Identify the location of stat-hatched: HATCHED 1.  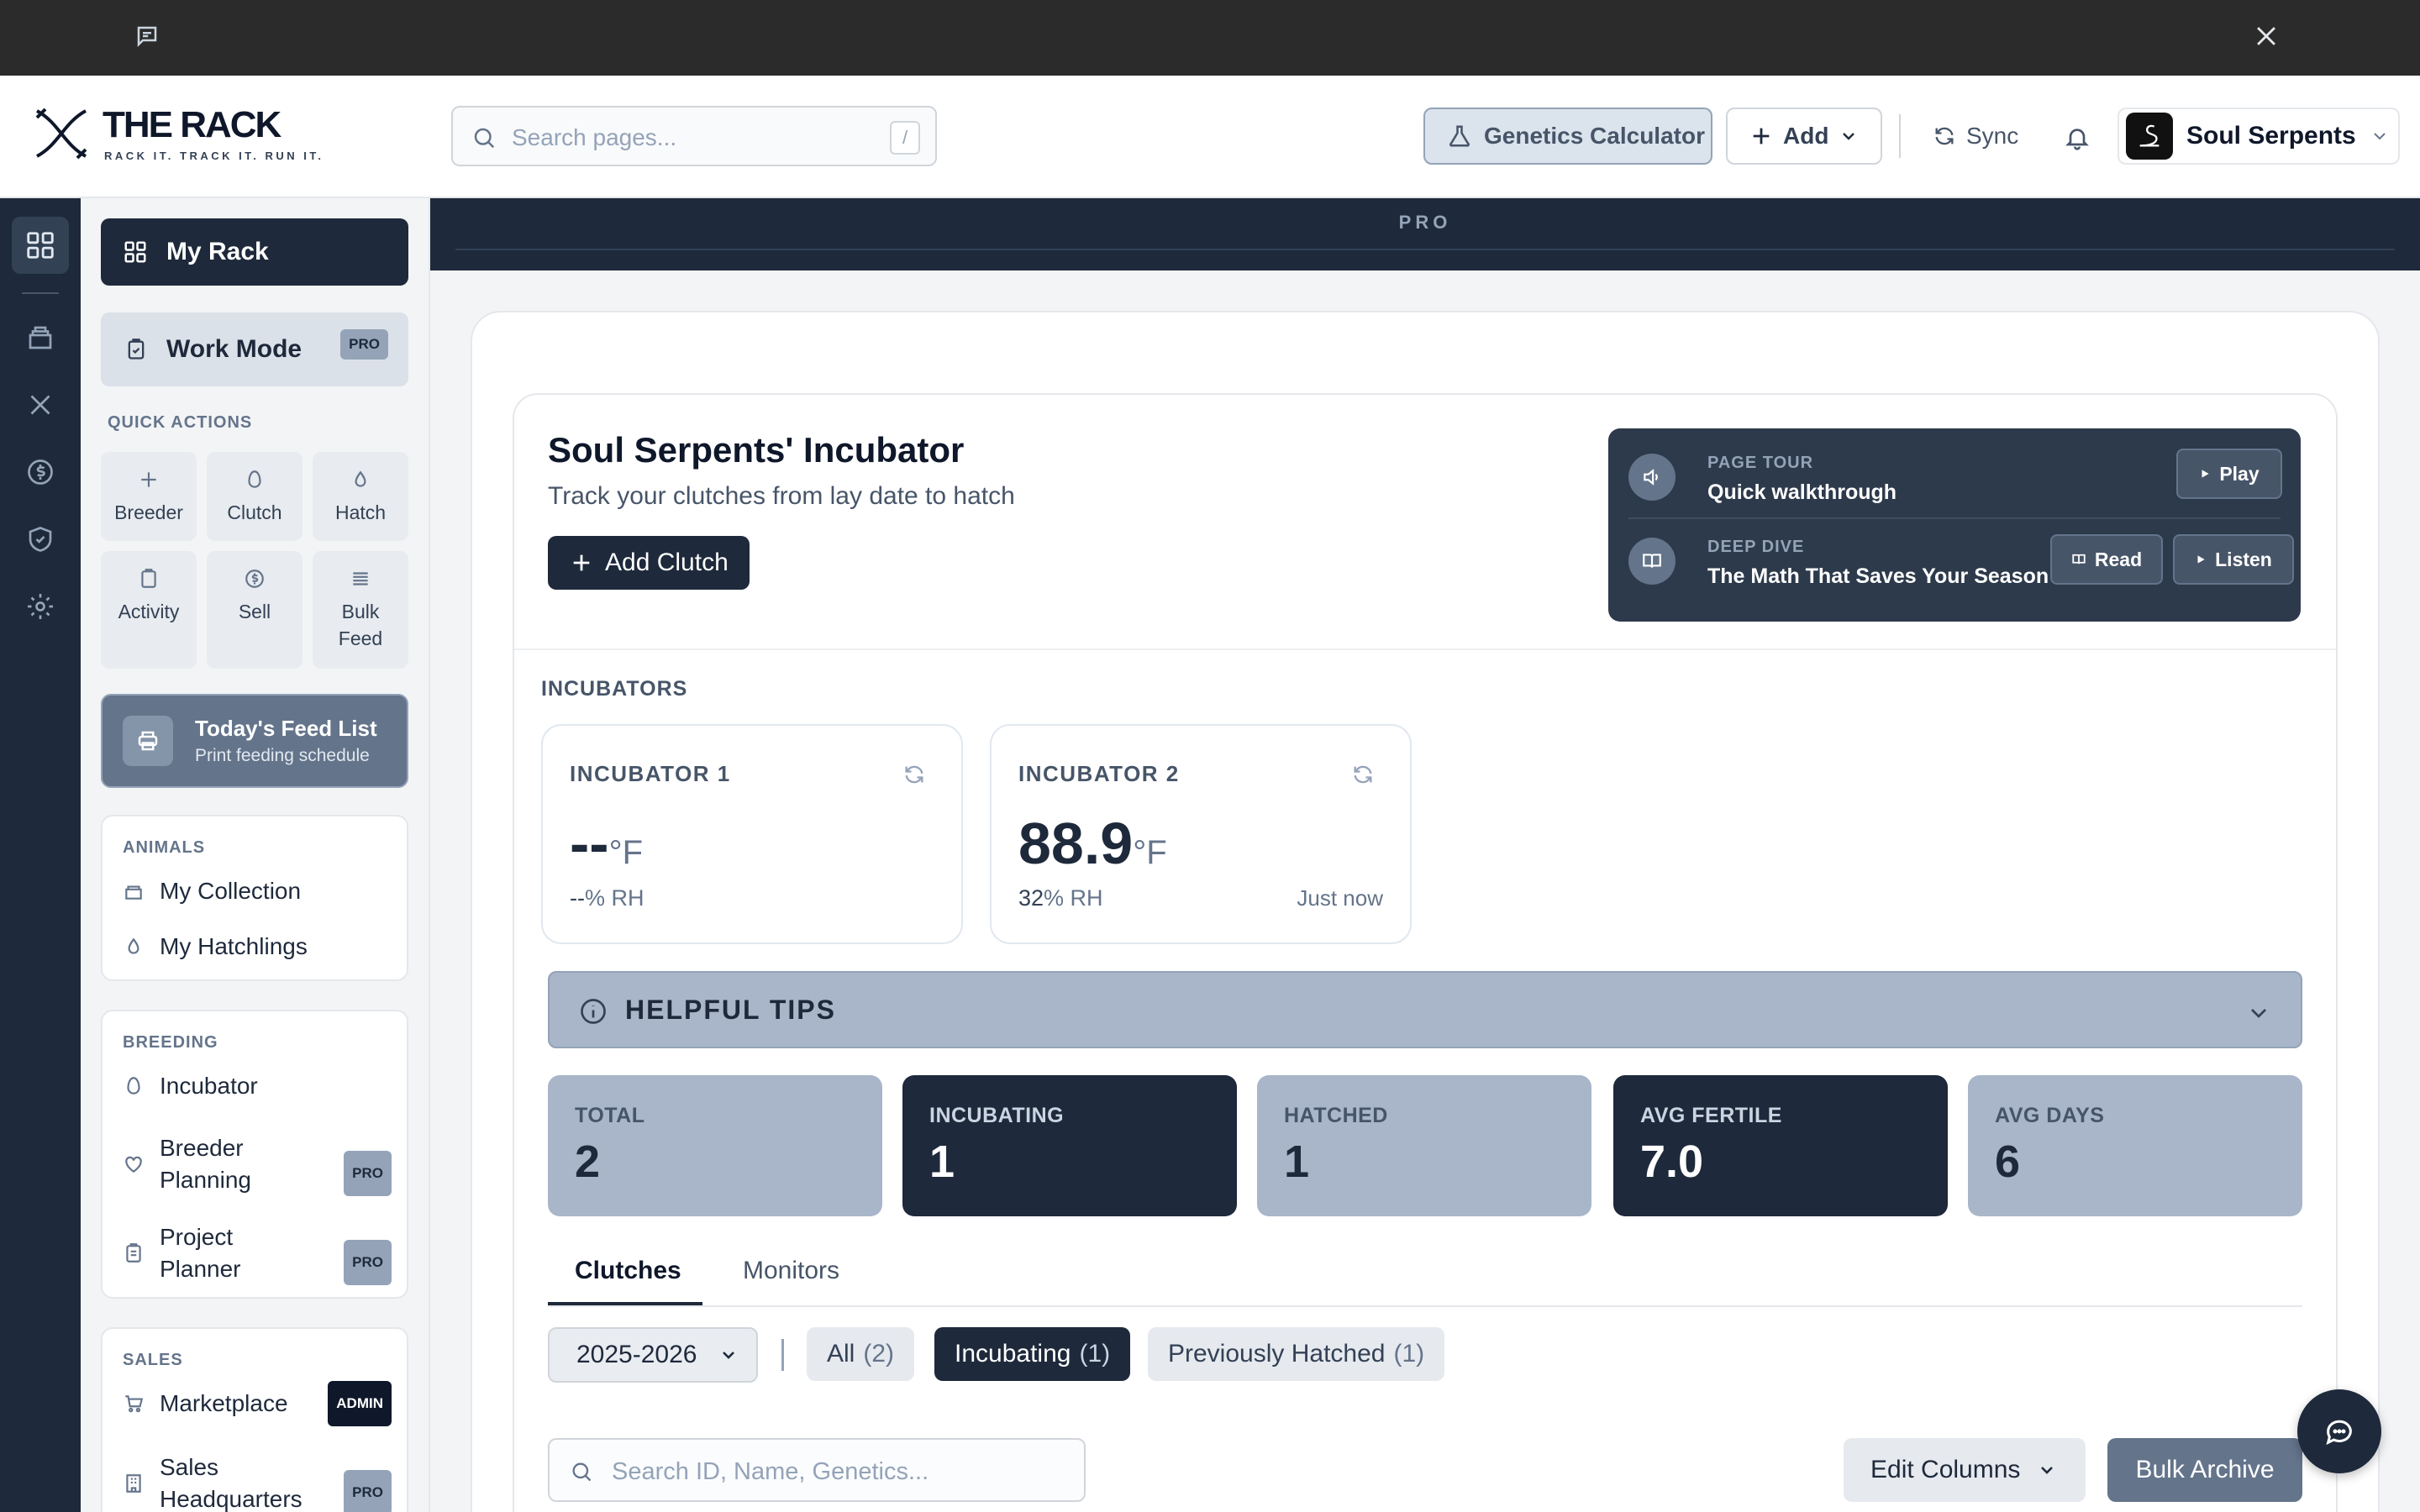
(1424, 1145).